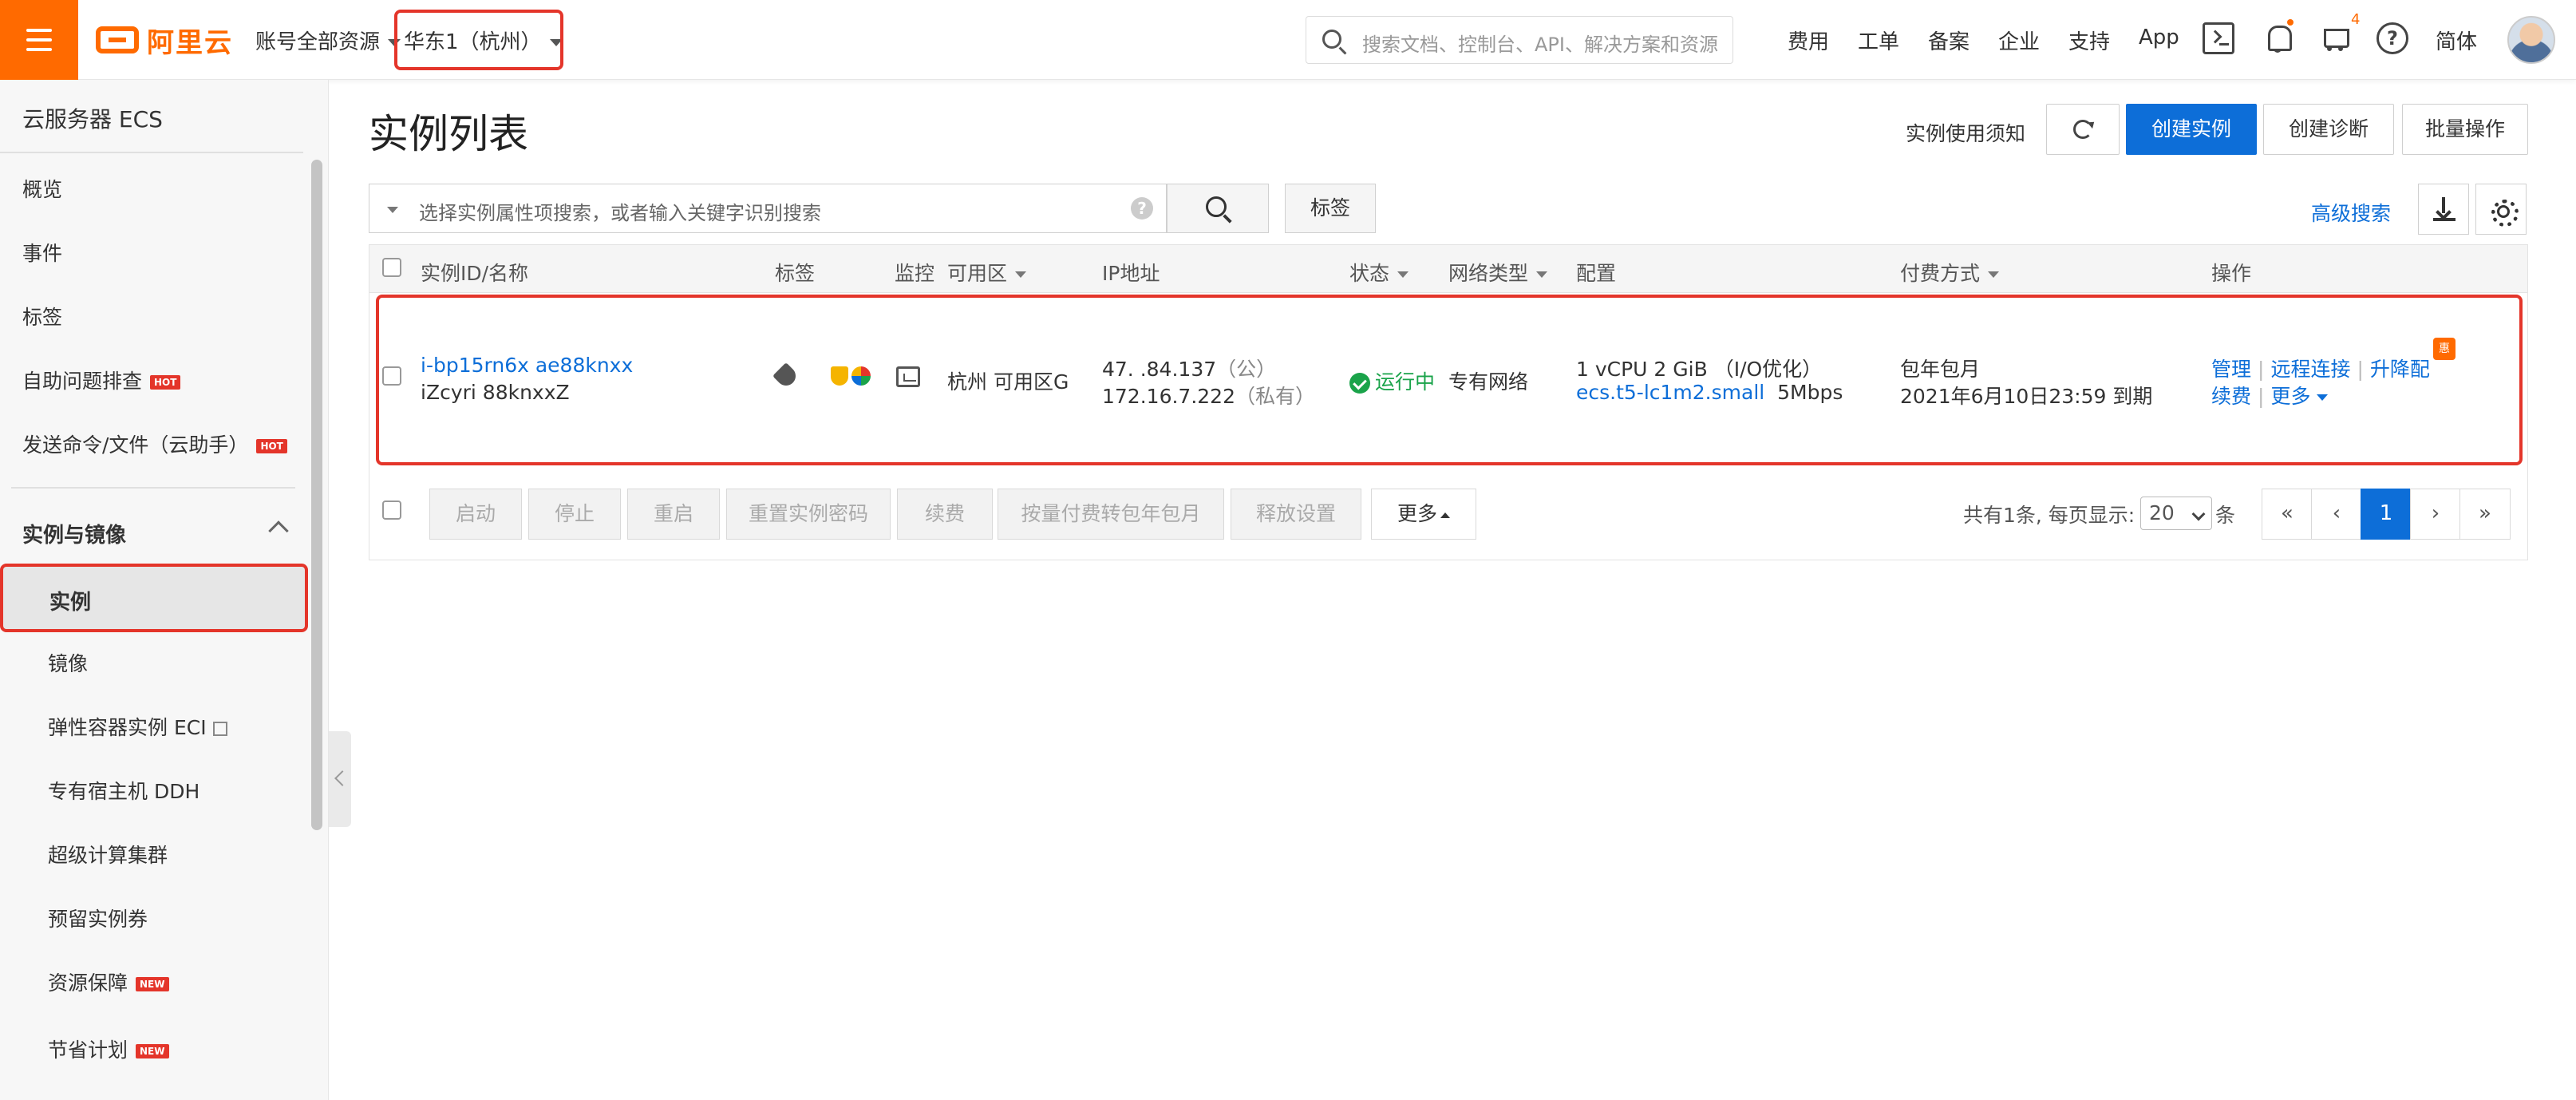 The width and height of the screenshot is (2576, 1100). What do you see at coordinates (2485, 514) in the screenshot?
I see `last-page-button: »` at bounding box center [2485, 514].